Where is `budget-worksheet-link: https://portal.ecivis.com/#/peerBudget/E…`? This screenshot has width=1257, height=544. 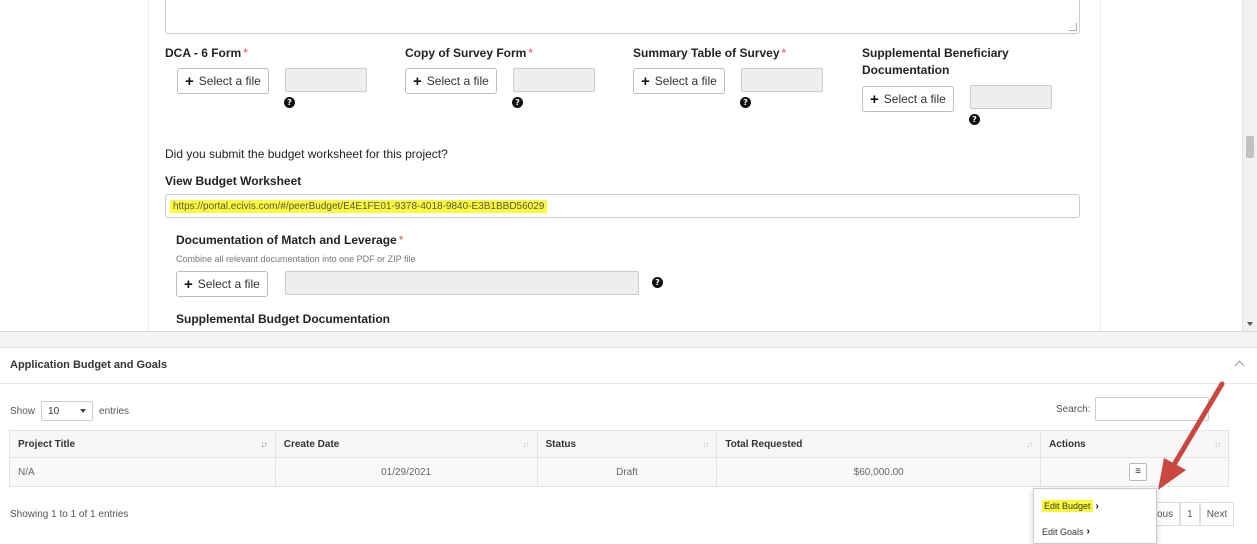
budget-worksheet-link: https://portal.ecivis.com/#/peerBudget/E… is located at coordinates (359, 206).